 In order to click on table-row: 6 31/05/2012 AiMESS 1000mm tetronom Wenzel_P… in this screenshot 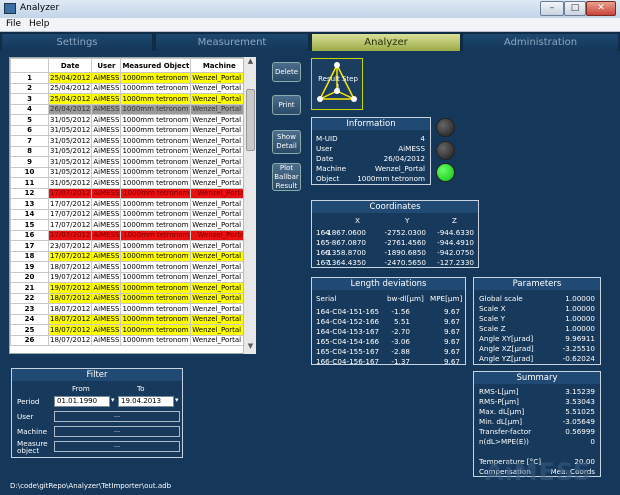, I will do `click(129, 130)`.